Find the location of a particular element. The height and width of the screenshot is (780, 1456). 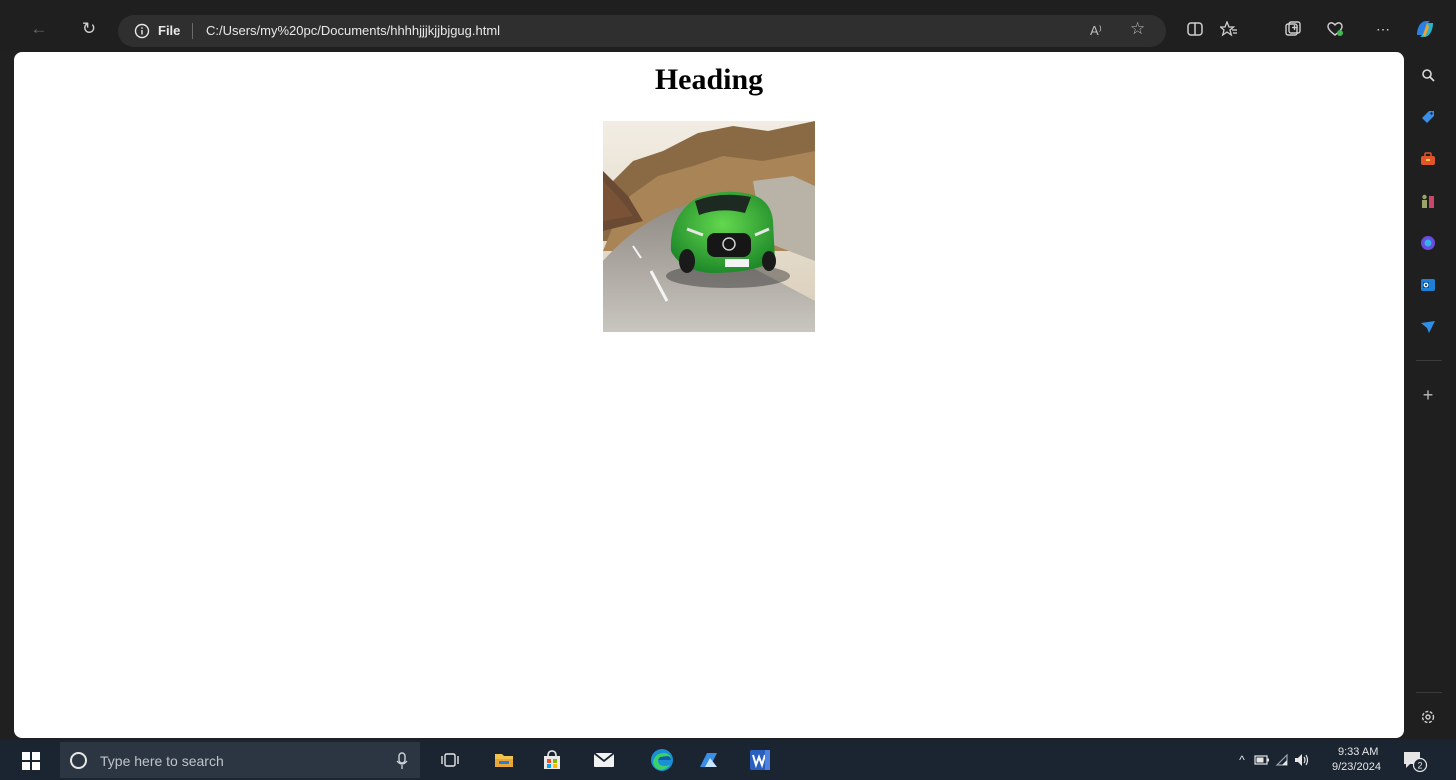

notification-count: 2 is located at coordinates (1419, 766).